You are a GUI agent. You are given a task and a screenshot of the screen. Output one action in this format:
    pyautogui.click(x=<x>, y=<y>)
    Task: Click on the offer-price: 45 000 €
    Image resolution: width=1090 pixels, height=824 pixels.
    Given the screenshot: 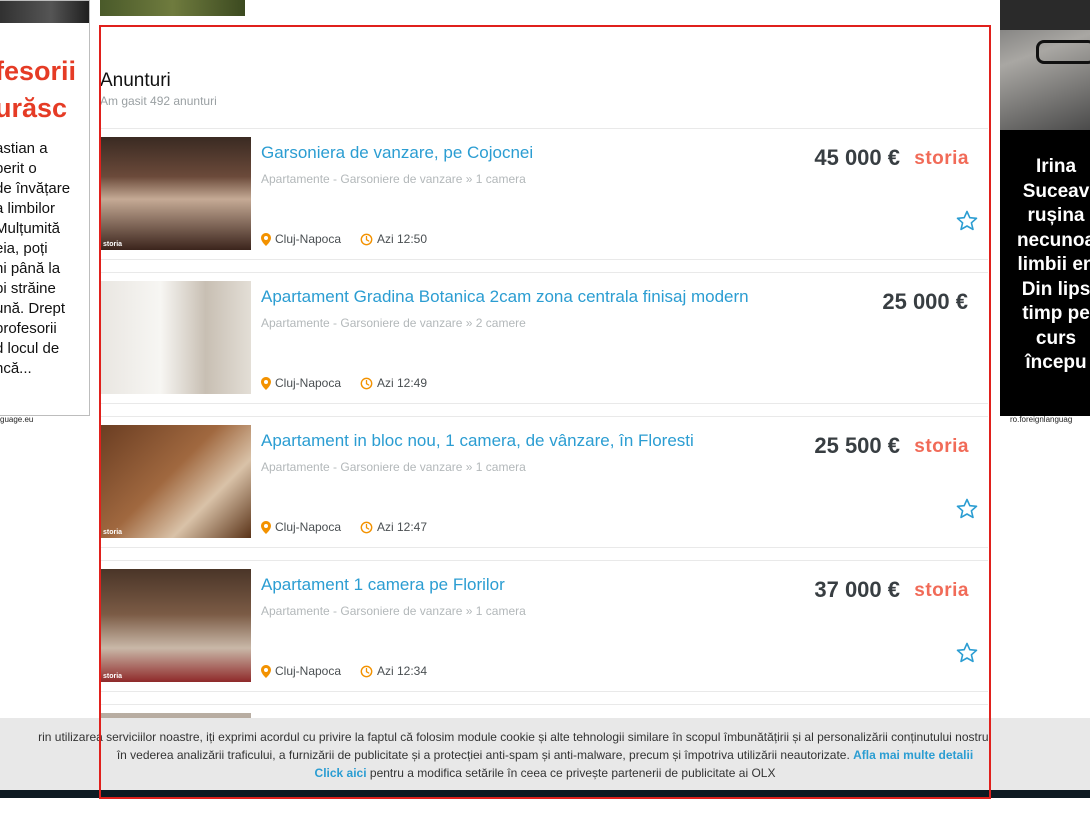 What is the action you would take?
    pyautogui.click(x=857, y=157)
    